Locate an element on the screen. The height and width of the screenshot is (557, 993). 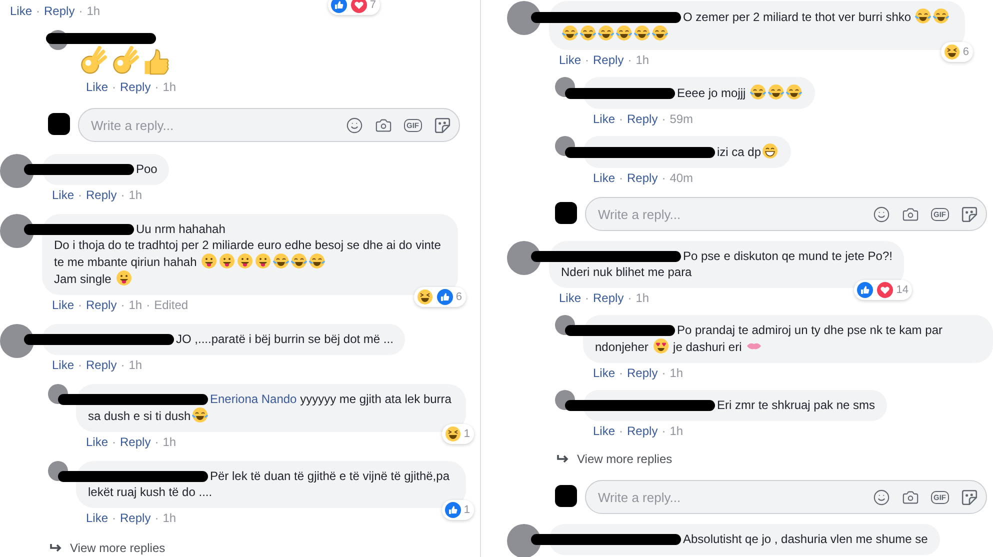
heart-reaction-icon is located at coordinates (885, 290).